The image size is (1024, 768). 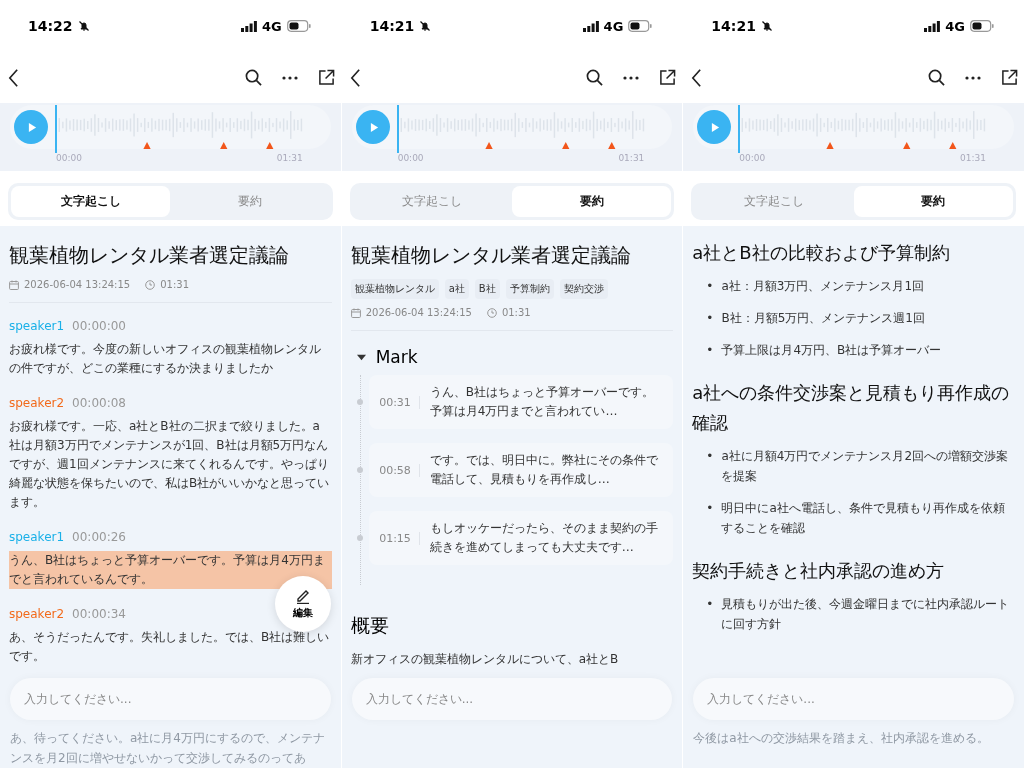 What do you see at coordinates (394, 289) in the screenshot?
I see `tag: 観葉植物レンタル` at bounding box center [394, 289].